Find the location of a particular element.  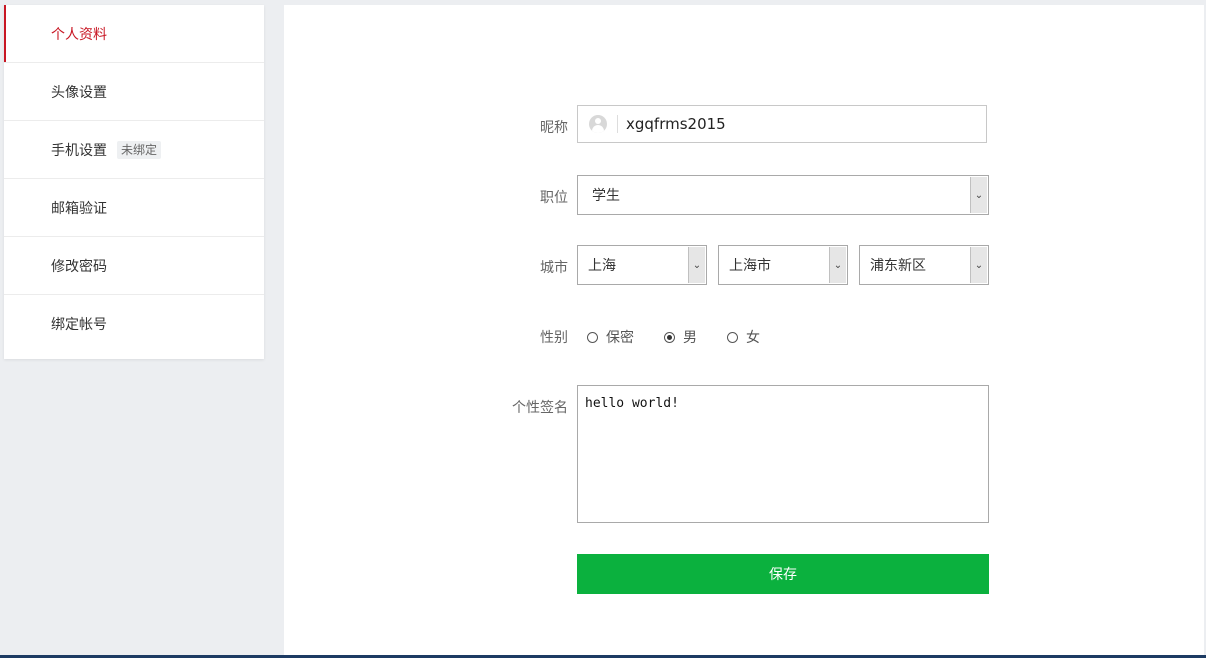

job-label: 职位 is located at coordinates (554, 198).